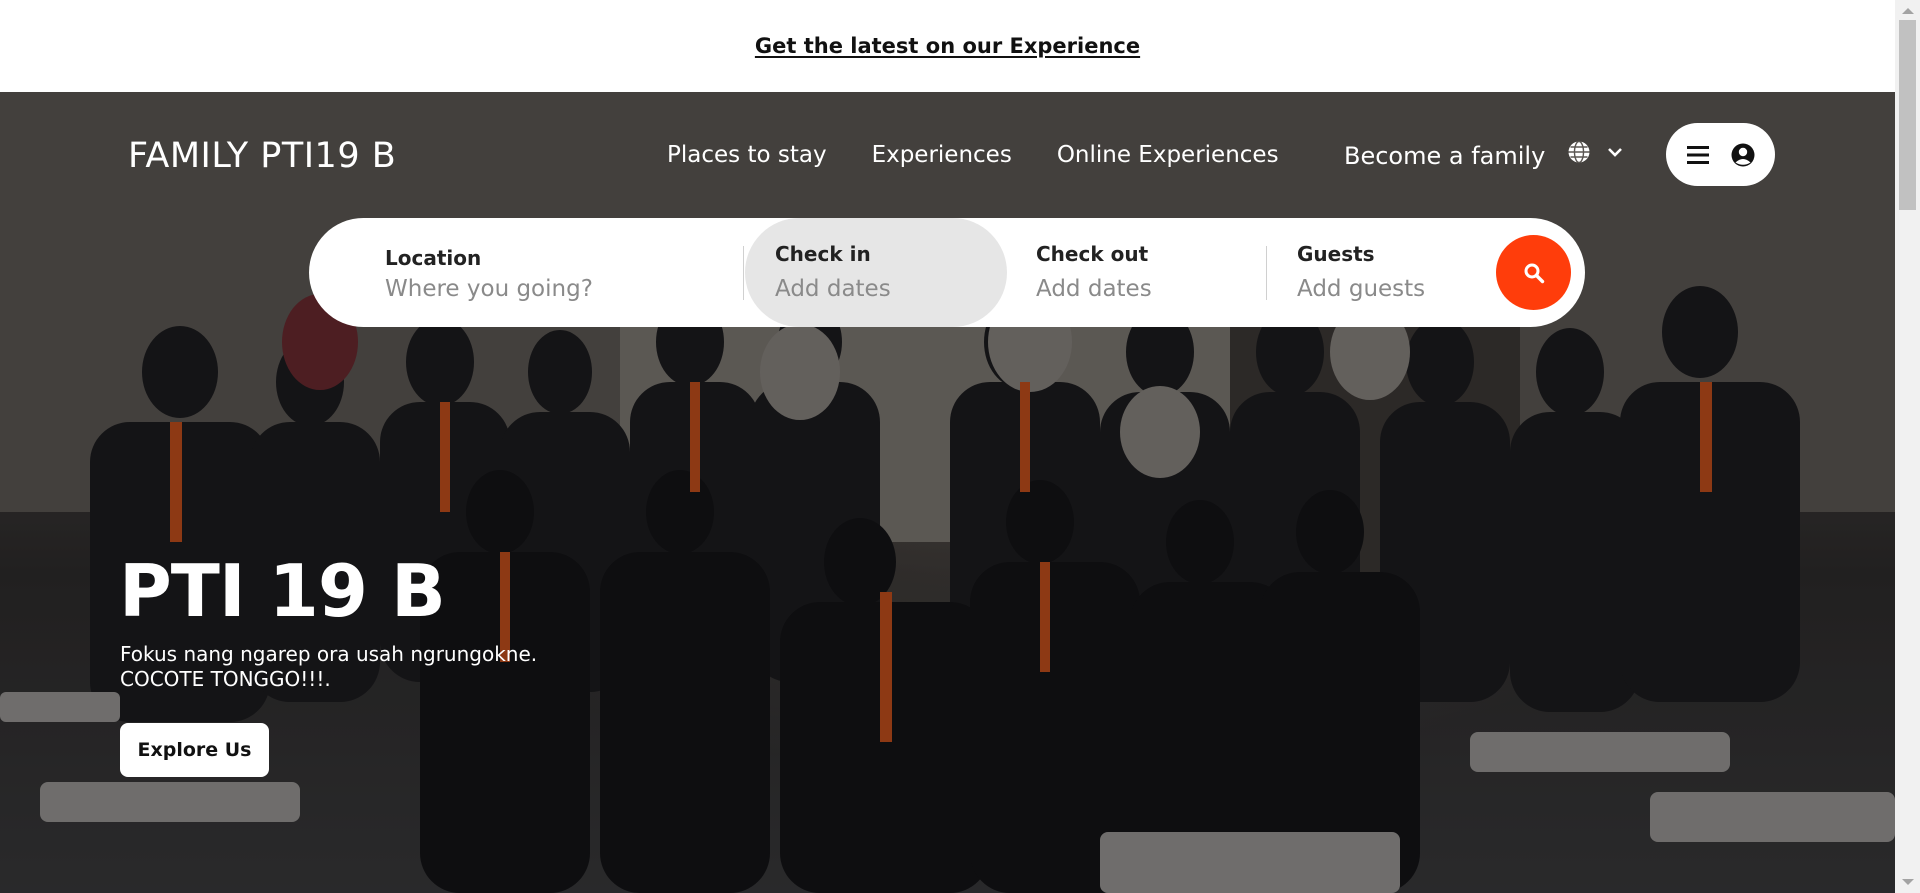 The width and height of the screenshot is (1920, 893). What do you see at coordinates (1579, 152) in the screenshot?
I see `globe-icon` at bounding box center [1579, 152].